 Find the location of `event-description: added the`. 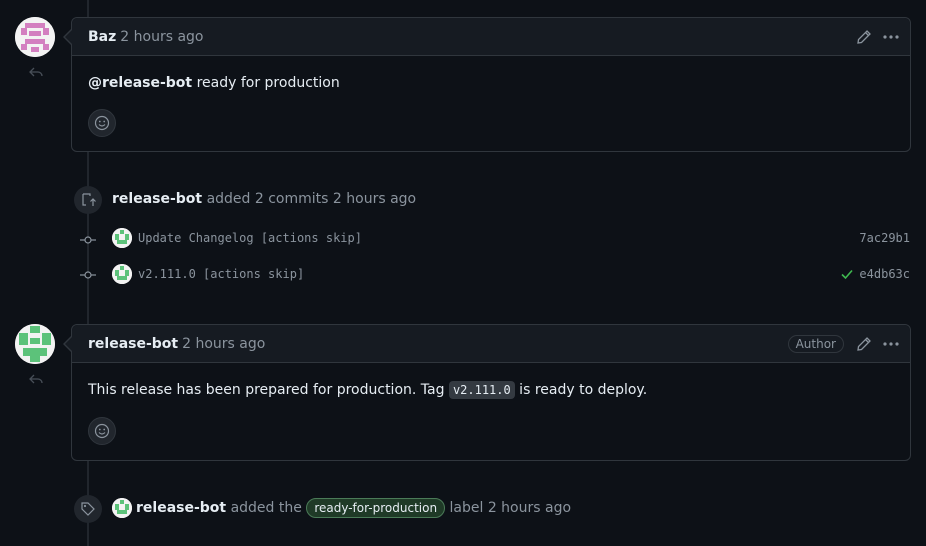

event-description: added the is located at coordinates (266, 508).